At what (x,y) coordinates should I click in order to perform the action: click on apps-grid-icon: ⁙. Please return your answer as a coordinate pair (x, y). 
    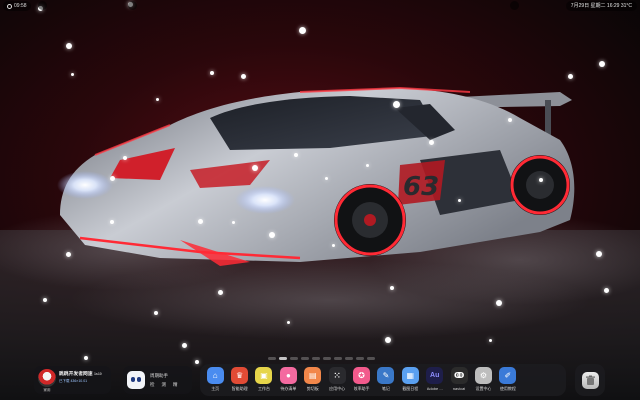
    Looking at the image, I should click on (337, 375).